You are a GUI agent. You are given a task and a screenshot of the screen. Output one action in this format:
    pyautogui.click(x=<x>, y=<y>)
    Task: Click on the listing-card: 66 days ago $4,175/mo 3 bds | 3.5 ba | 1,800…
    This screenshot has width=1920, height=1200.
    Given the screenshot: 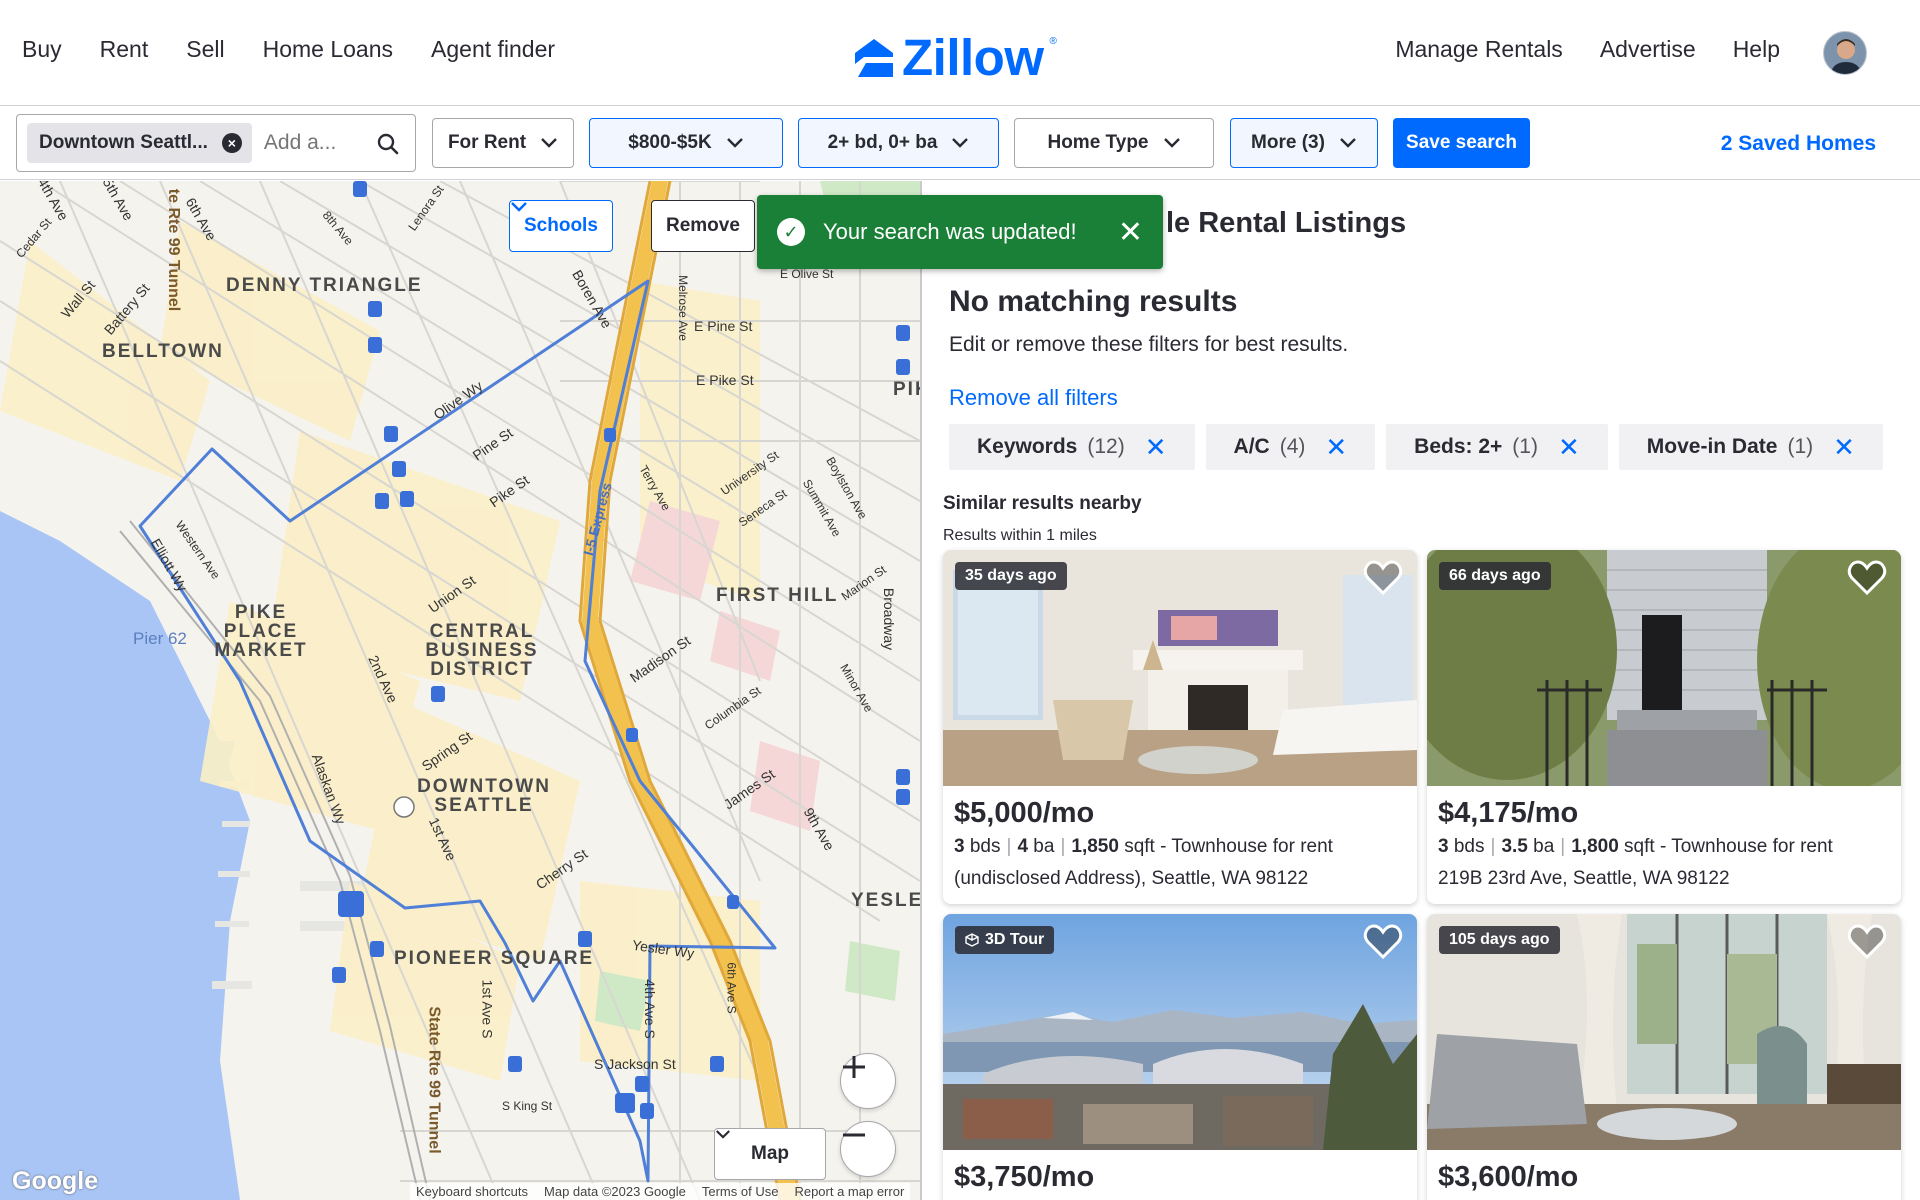 What is the action you would take?
    pyautogui.click(x=1664, y=727)
    